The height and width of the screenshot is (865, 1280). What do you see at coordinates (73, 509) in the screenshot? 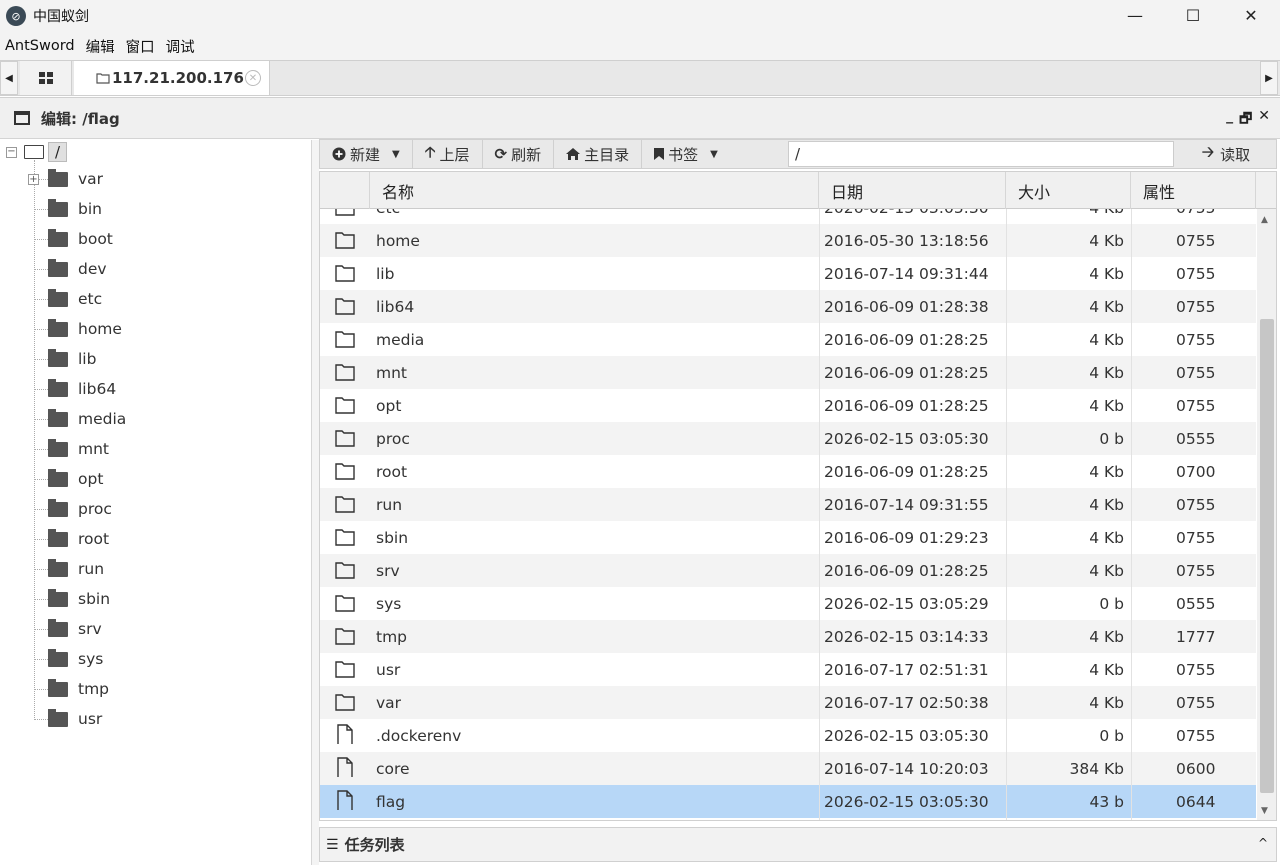
I see `tree-item-proc: proc` at bounding box center [73, 509].